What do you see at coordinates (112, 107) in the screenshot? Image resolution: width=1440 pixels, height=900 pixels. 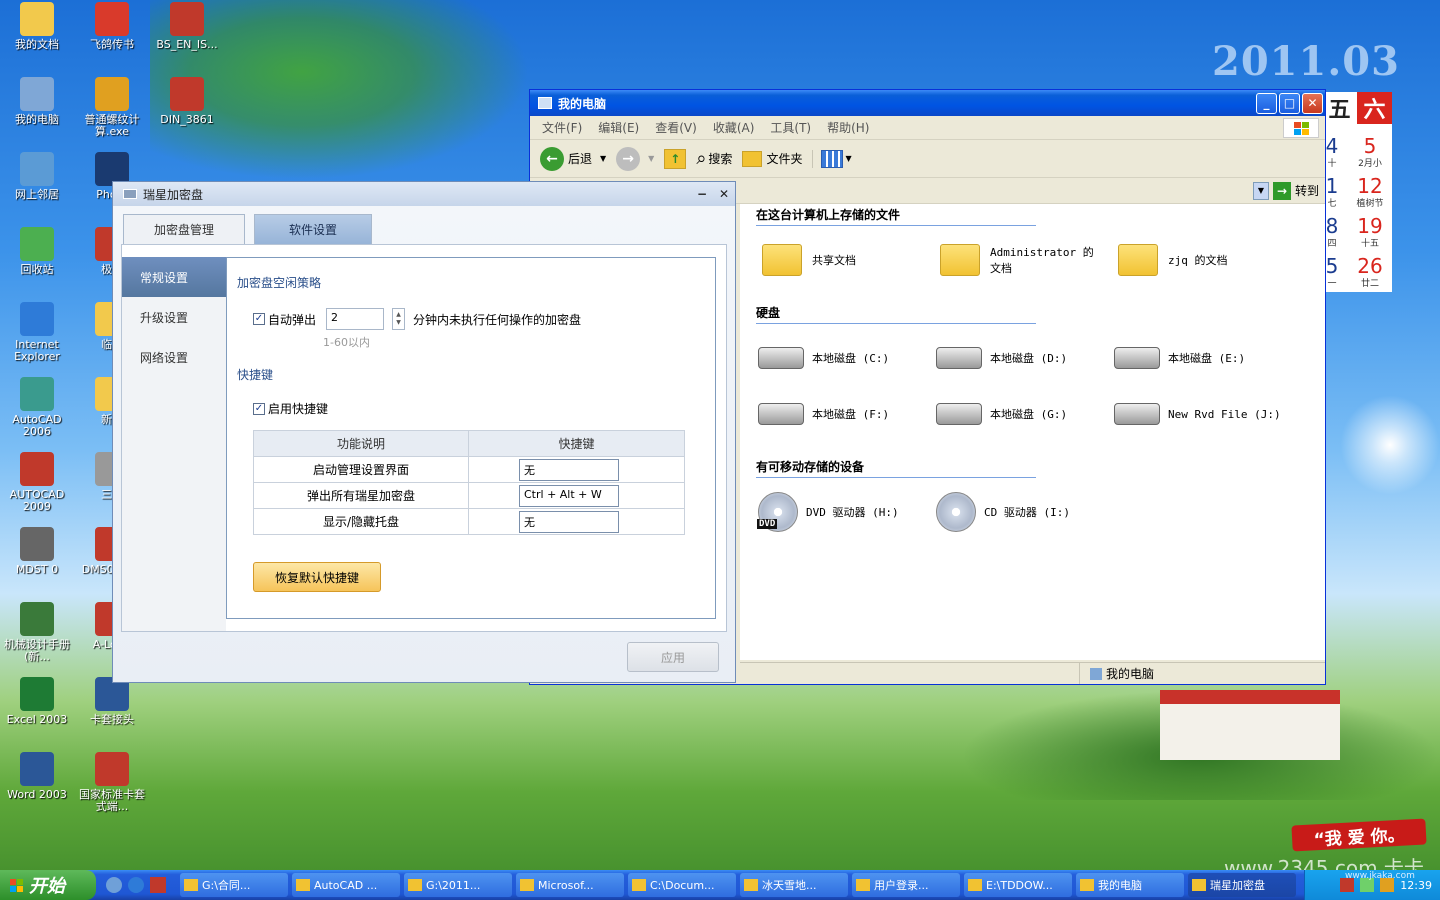 I see `desktop-icon: 普通螺纹计算.exe` at bounding box center [112, 107].